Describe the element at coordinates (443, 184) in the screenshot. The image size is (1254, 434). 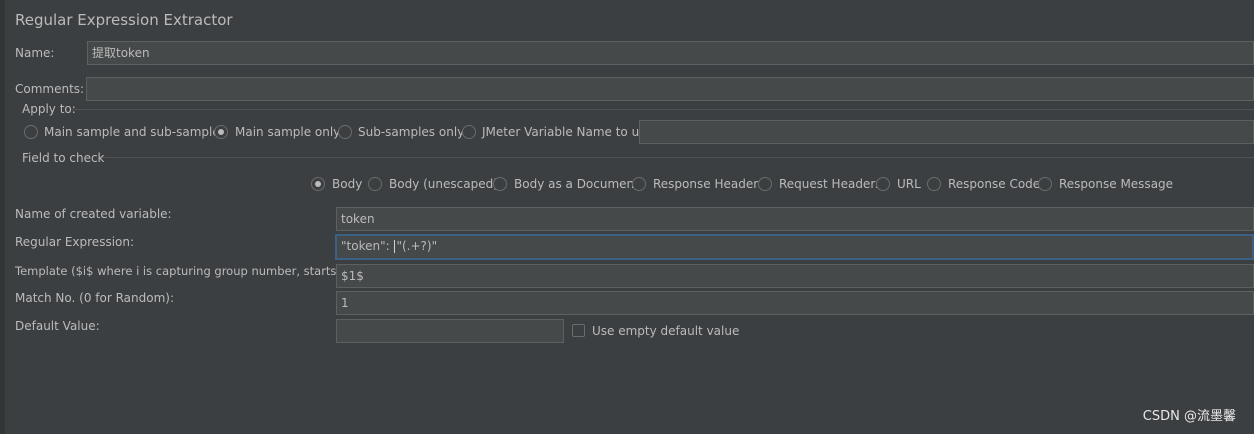
I see `radio-body-unescaped-label: Body (unescaped)` at that location.